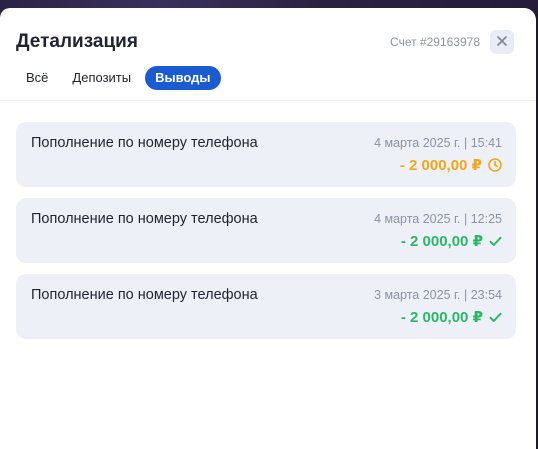 This screenshot has height=449, width=538. I want to click on transaction-date: 4 марта 2025 г. | 15:41, so click(438, 143).